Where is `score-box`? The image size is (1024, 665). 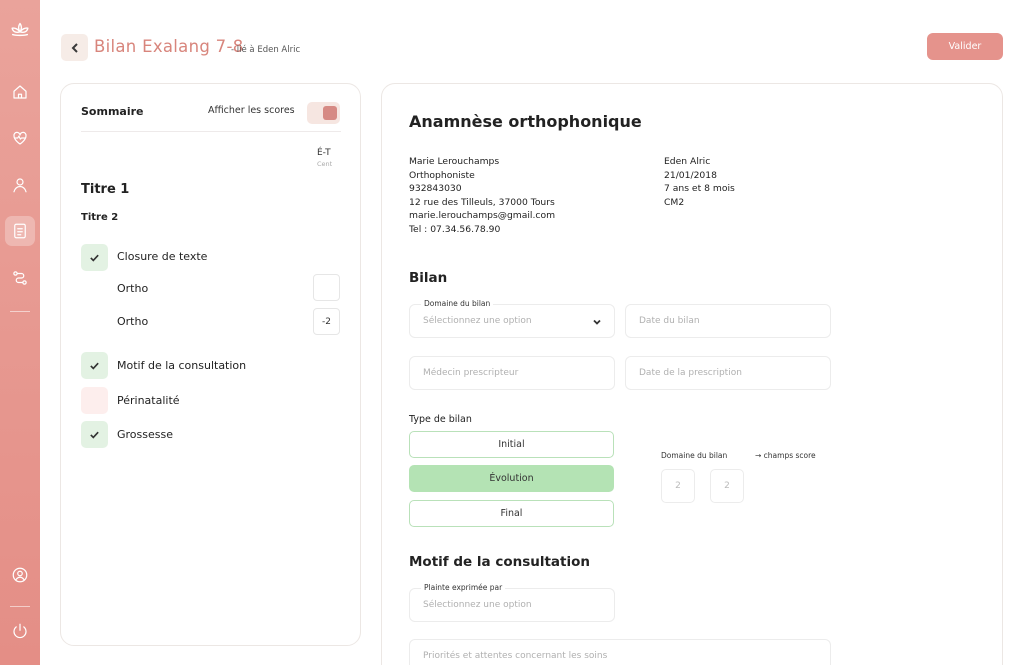 score-box is located at coordinates (326, 287).